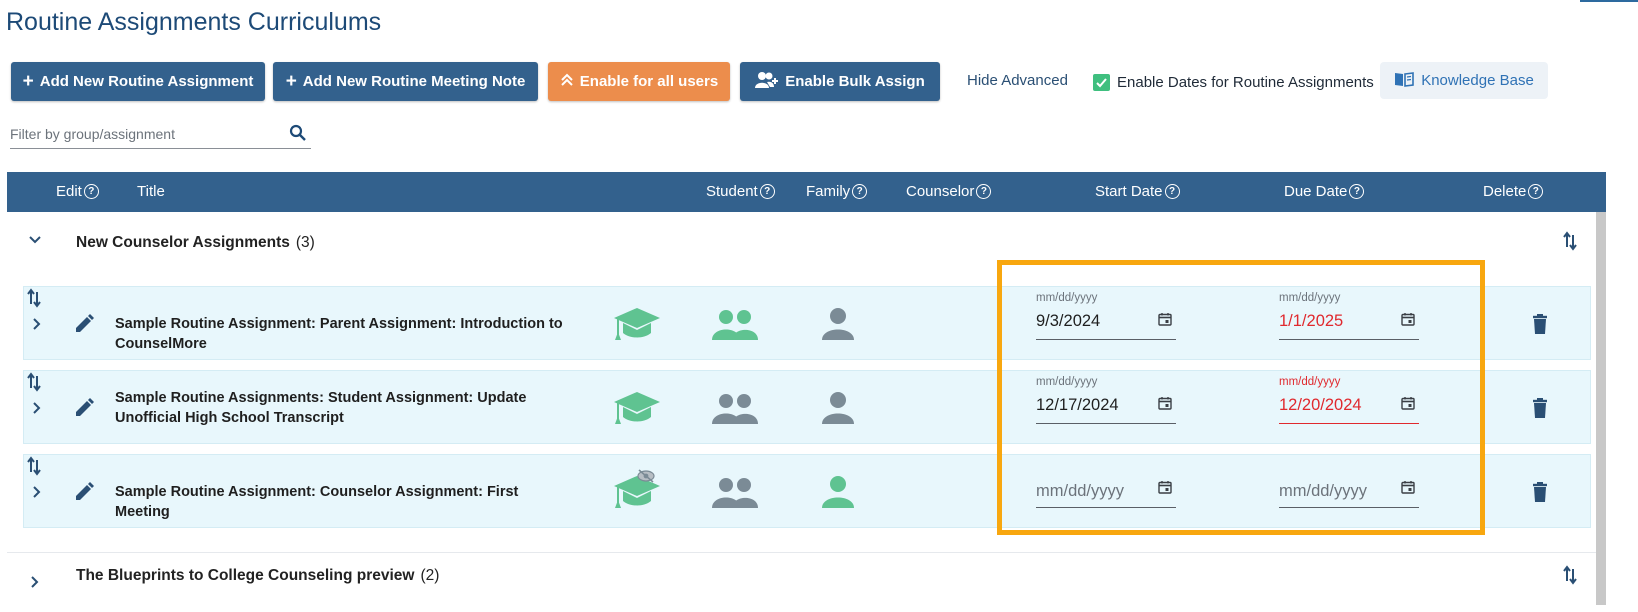 The width and height of the screenshot is (1638, 612). Describe the element at coordinates (767, 82) in the screenshot. I see `add-users-icon` at that location.